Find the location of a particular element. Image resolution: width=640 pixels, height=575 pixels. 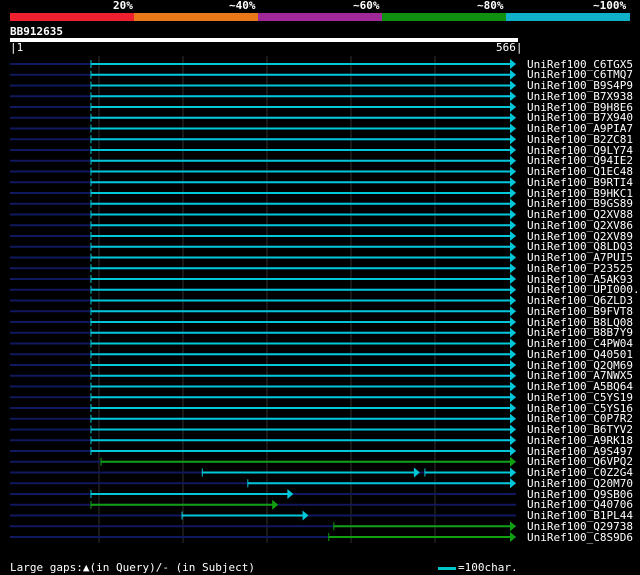

scale-text: =100char. is located at coordinates (488, 567).